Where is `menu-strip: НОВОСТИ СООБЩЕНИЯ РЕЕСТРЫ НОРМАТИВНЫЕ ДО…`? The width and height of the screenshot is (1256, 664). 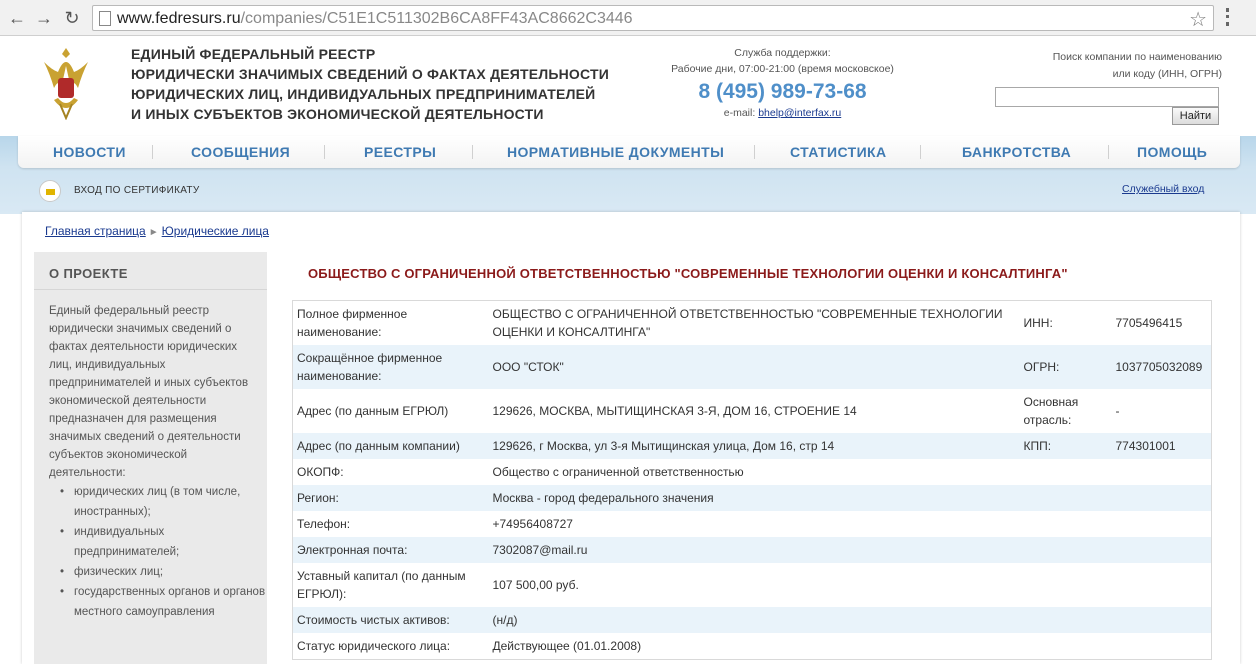
menu-strip: НОВОСТИ СООБЩЕНИЯ РЕЕСТРЫ НОРМАТИВНЫЕ ДО… is located at coordinates (629, 152).